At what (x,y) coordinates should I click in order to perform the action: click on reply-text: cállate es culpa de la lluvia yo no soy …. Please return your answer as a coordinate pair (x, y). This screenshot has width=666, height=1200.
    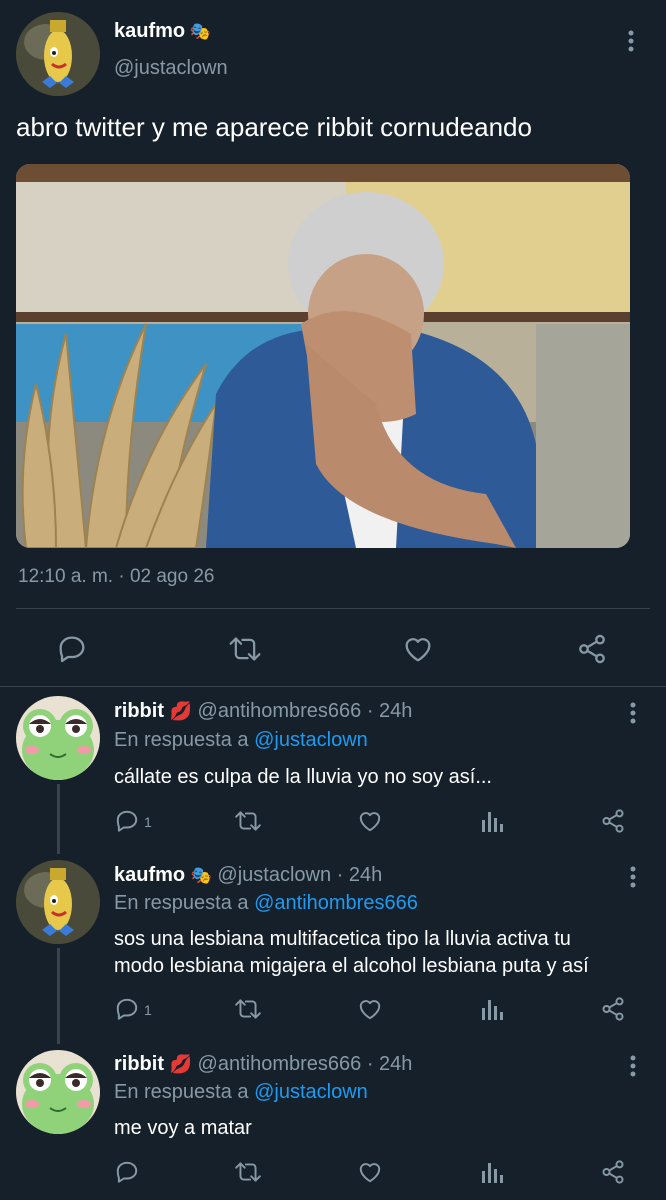
    Looking at the image, I should click on (303, 777).